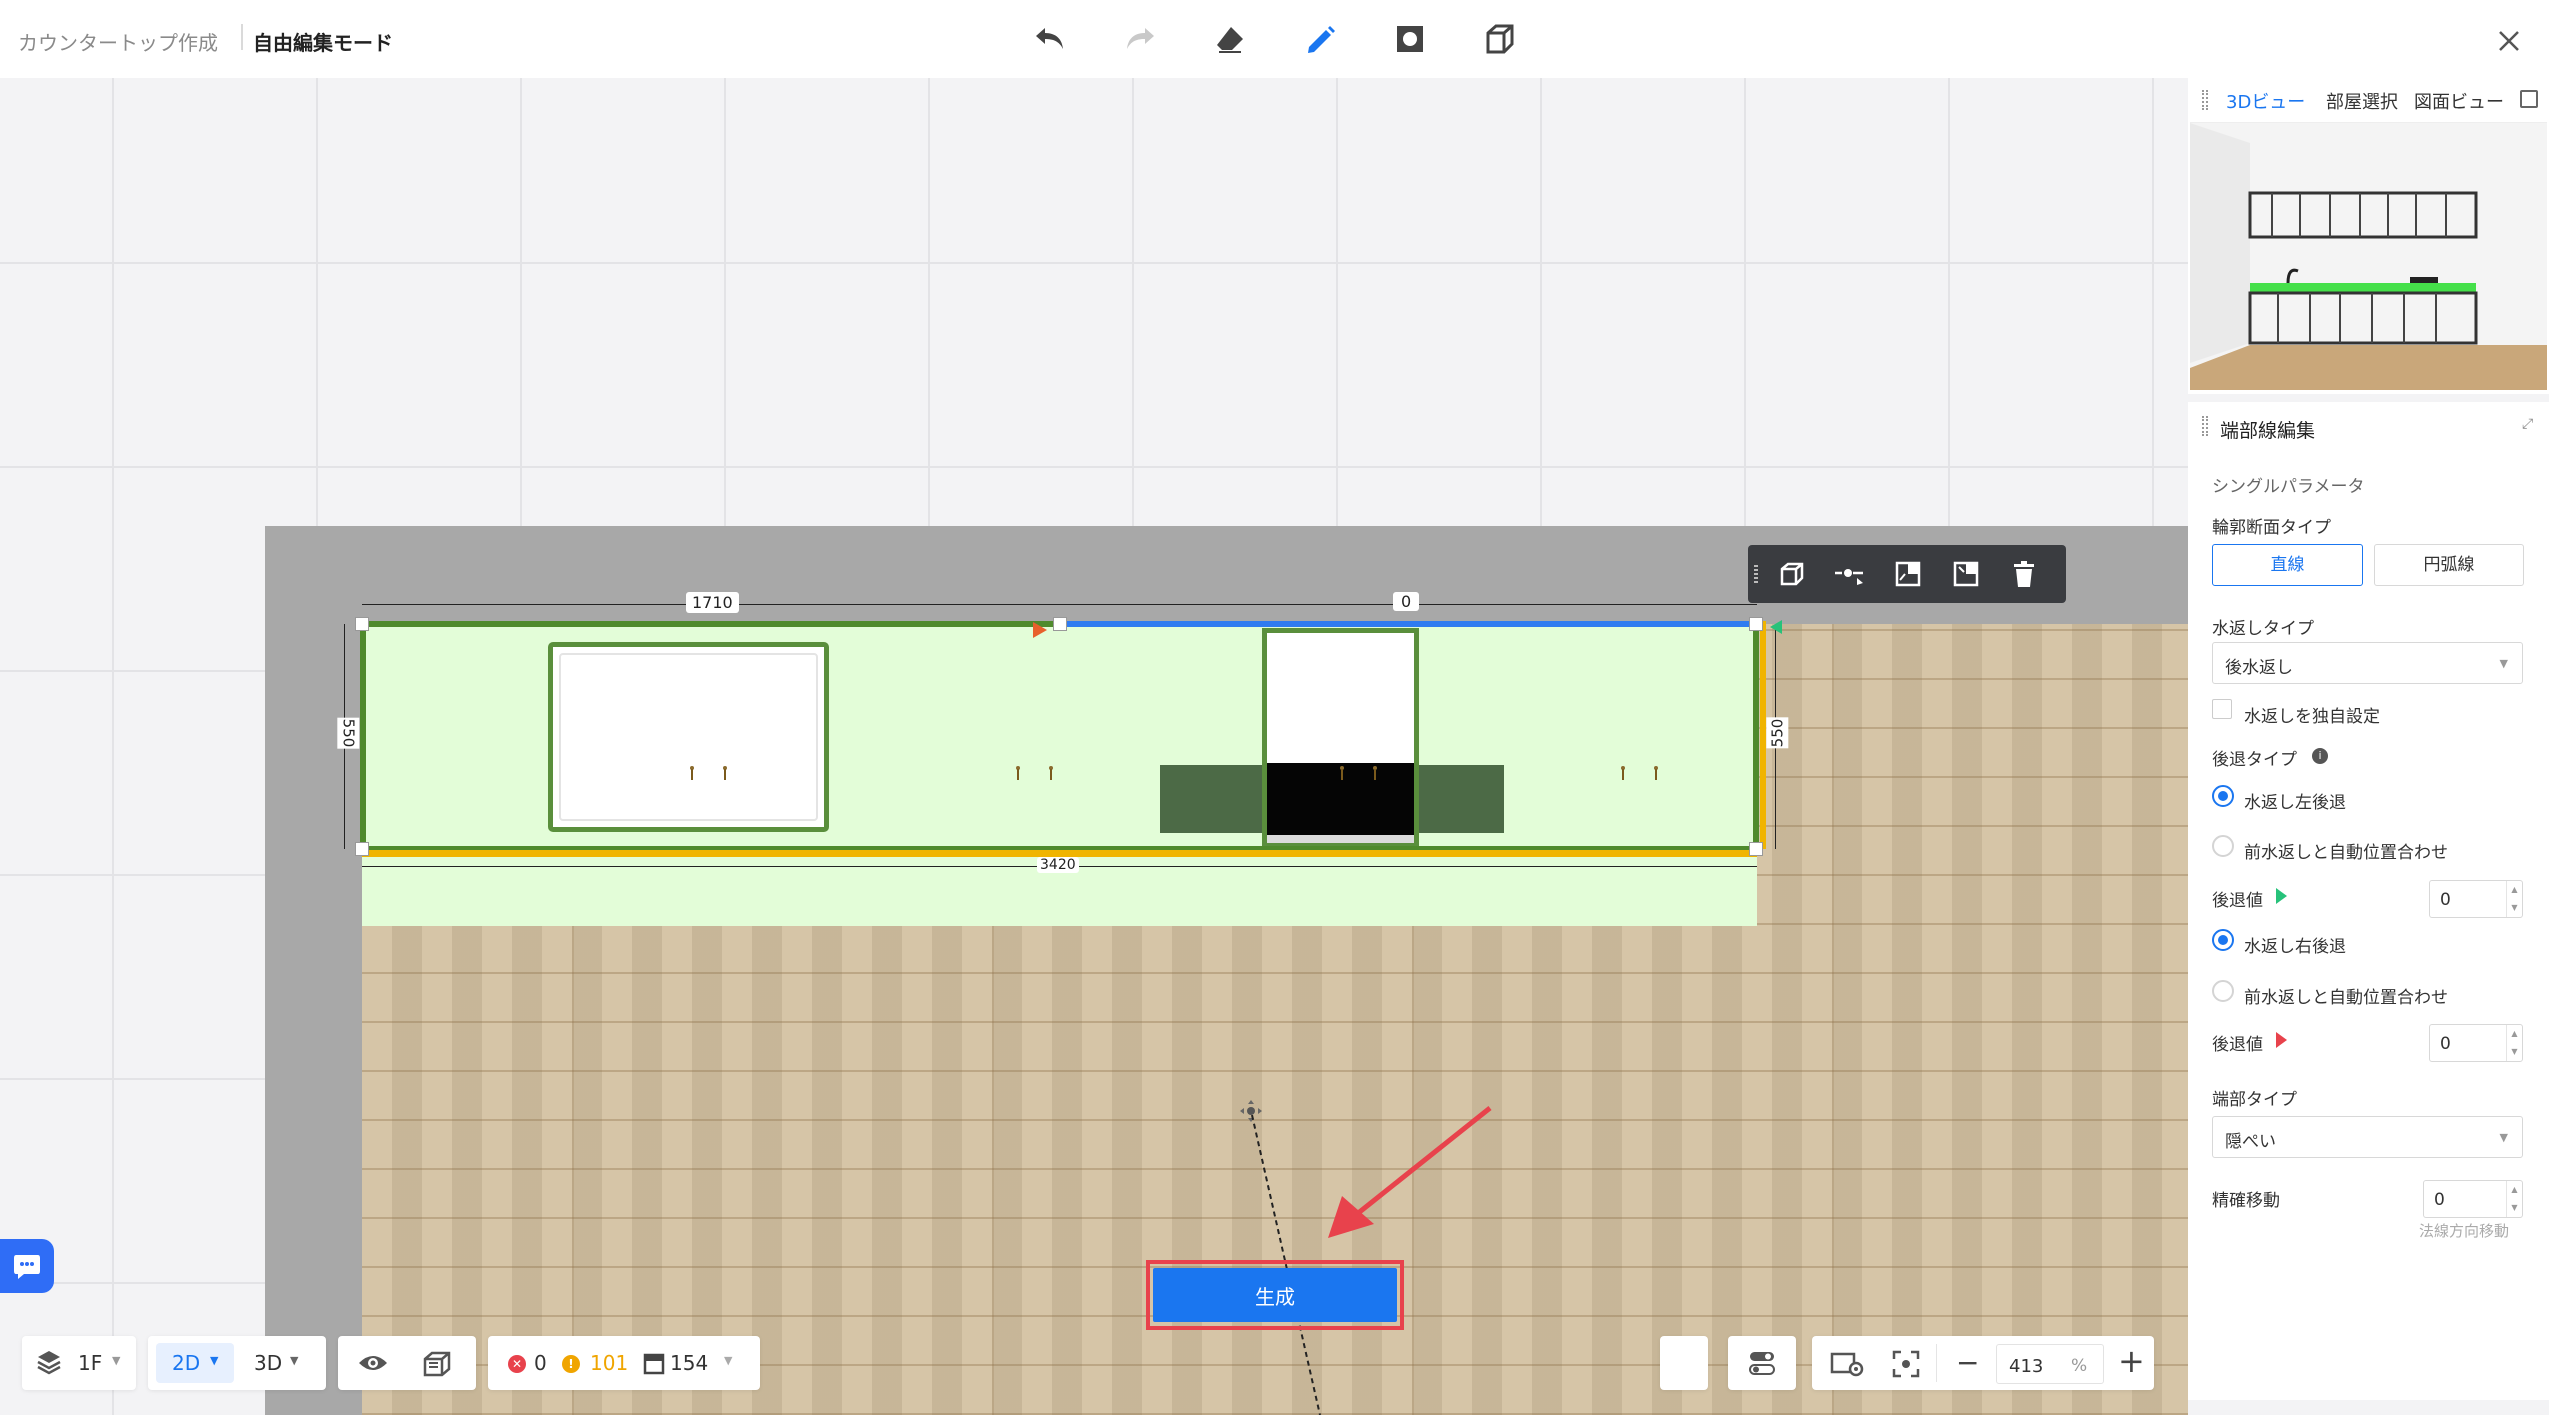 The width and height of the screenshot is (2549, 1415). I want to click on setback-value-input-1: 0 ▲ ▼, so click(2476, 899).